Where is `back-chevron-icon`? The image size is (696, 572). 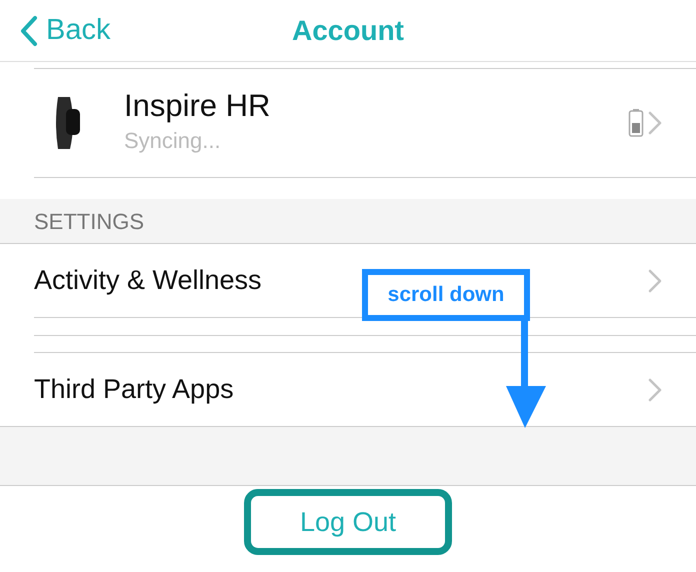
back-chevron-icon is located at coordinates (29, 30).